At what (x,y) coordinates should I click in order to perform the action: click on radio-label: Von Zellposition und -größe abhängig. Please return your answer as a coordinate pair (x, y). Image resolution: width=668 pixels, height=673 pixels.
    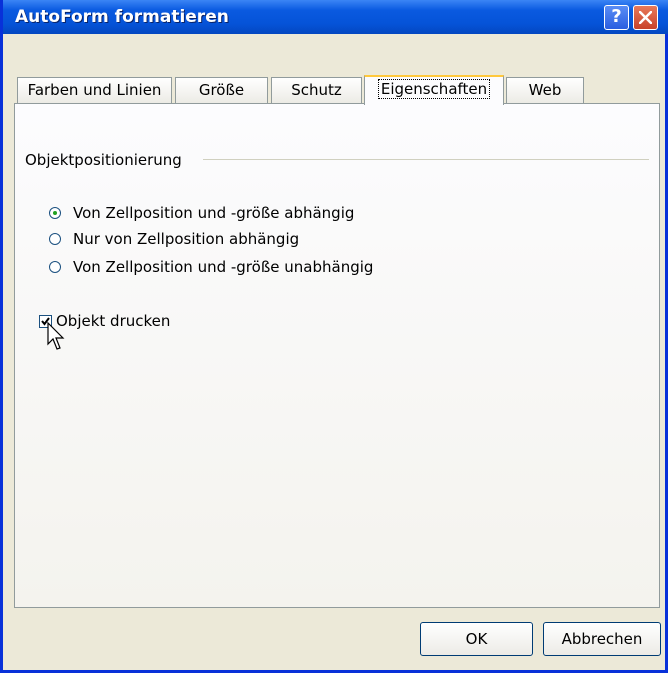
    Looking at the image, I should click on (214, 213).